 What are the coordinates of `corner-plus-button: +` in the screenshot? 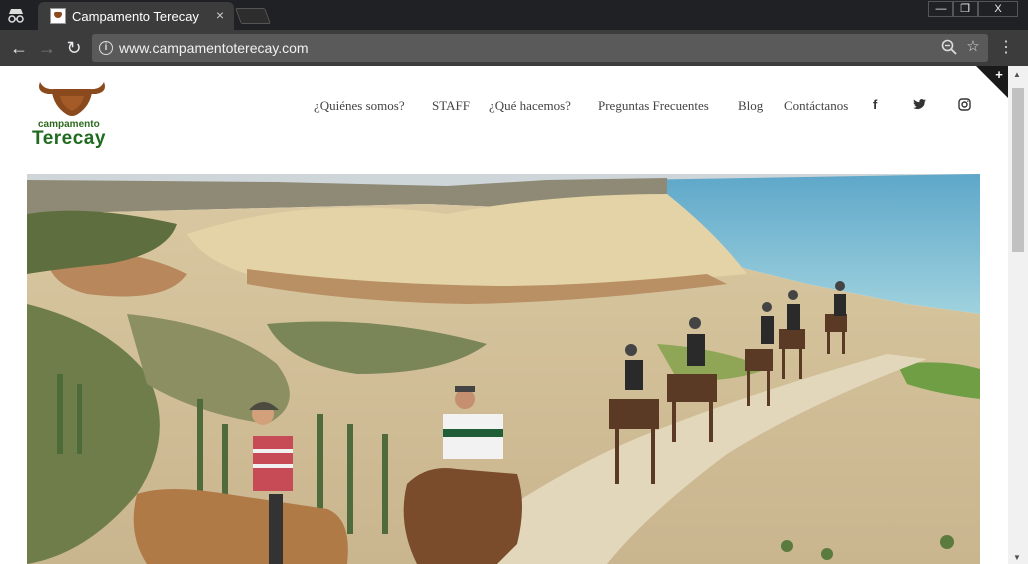 It's located at (992, 82).